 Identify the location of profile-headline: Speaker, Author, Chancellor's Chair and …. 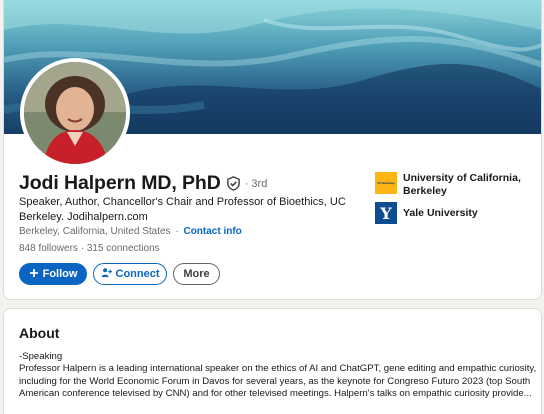
(182, 209).